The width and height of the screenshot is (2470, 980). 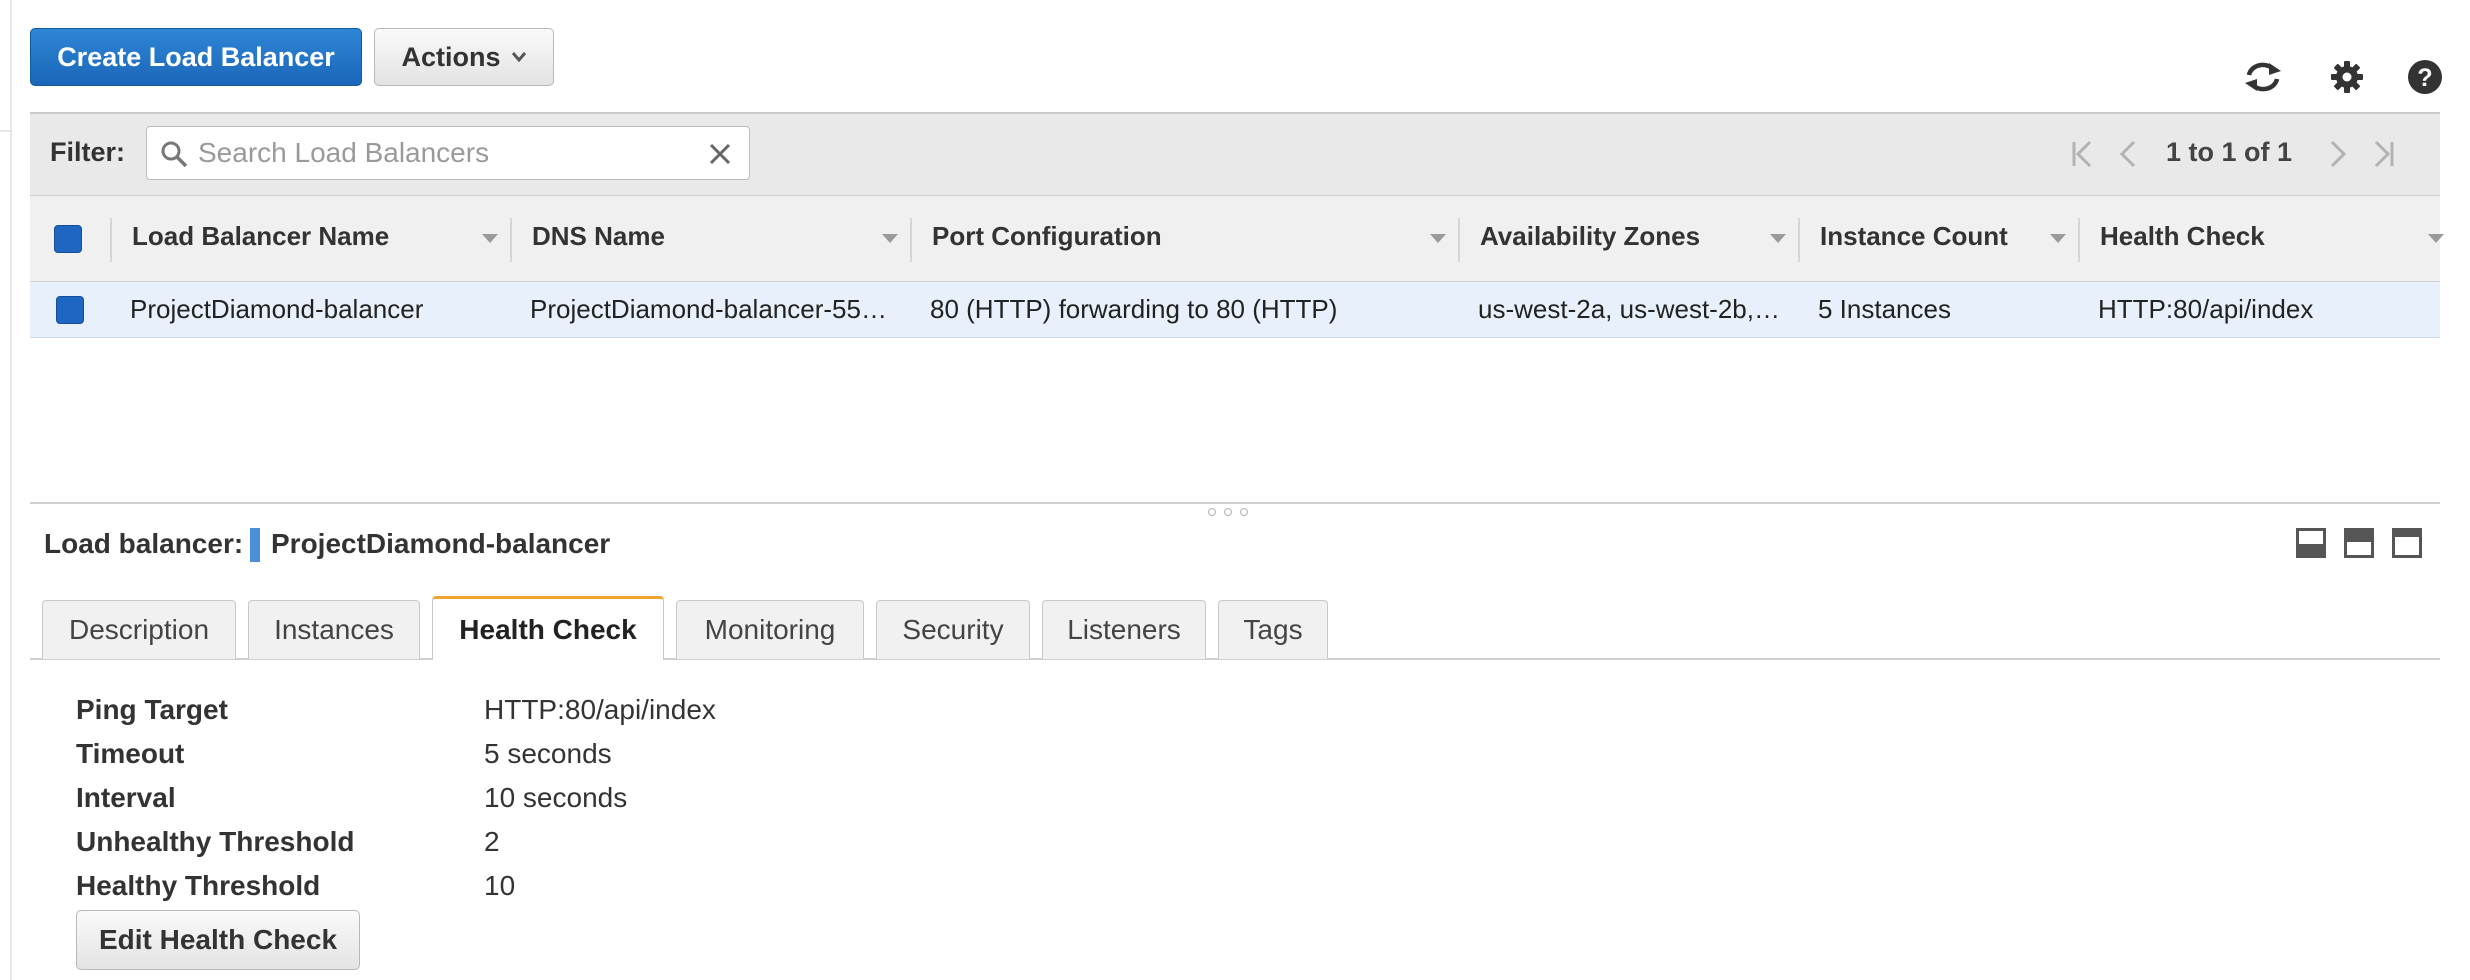 What do you see at coordinates (1273, 629) in the screenshot?
I see `tab-tags: Tags` at bounding box center [1273, 629].